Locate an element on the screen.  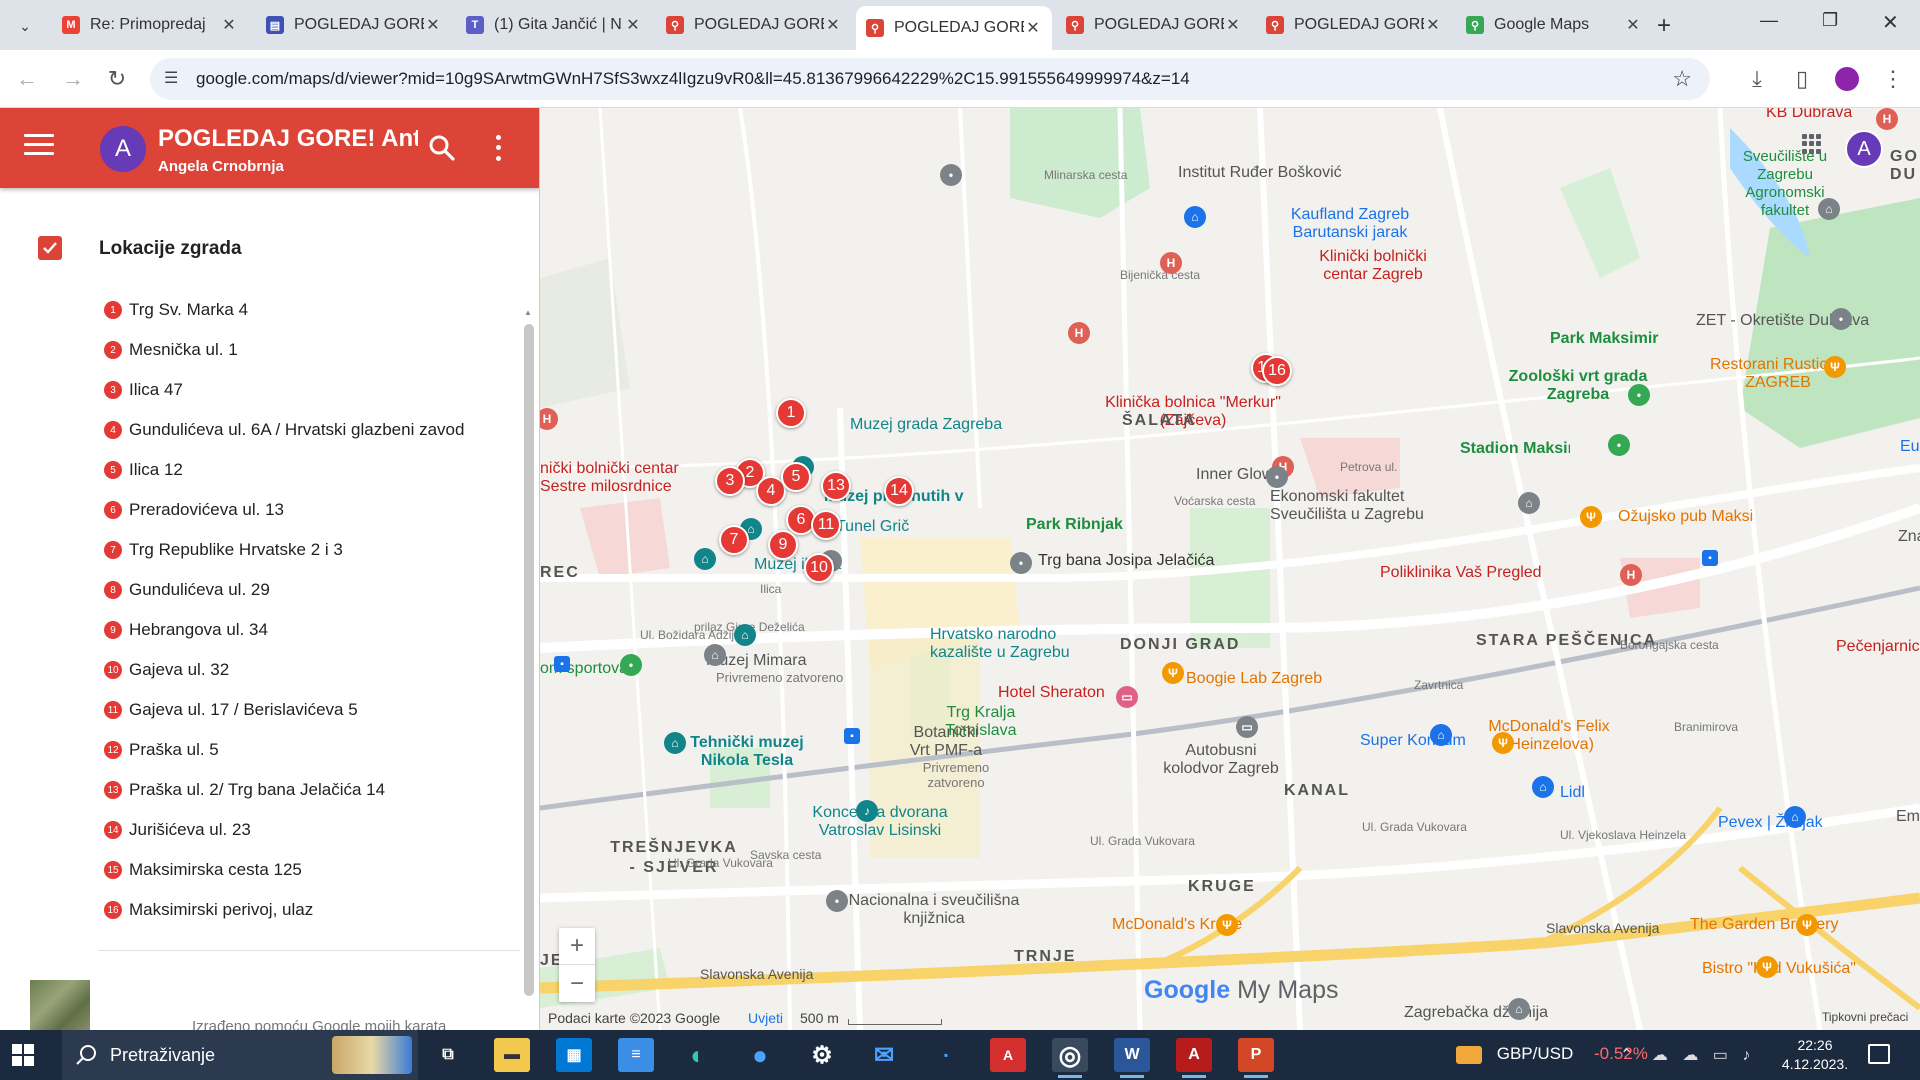
volume-icon: ♪ is located at coordinates (1746, 1055).